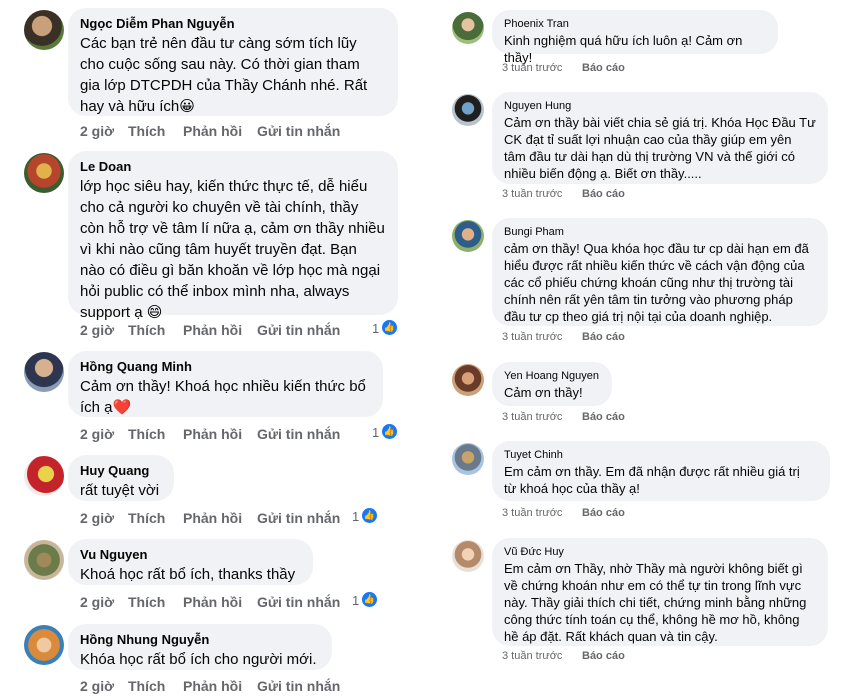  I want to click on commenter-name: Bungi Pham, so click(660, 232).